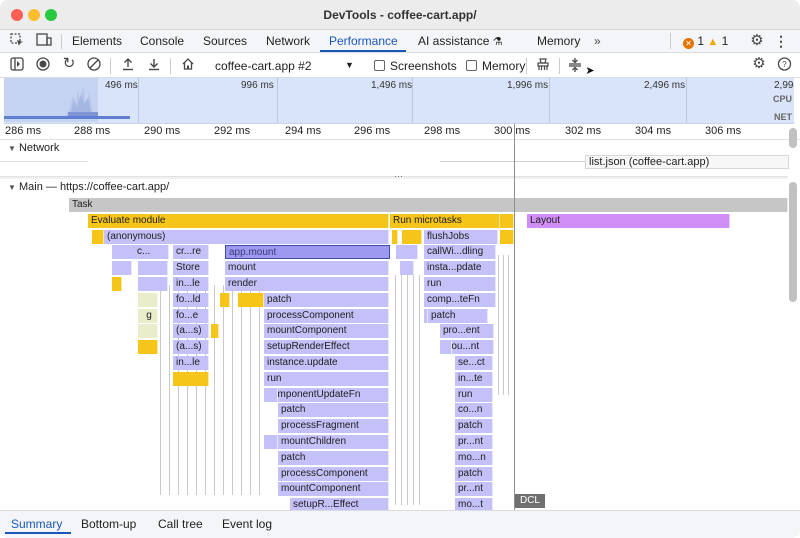 The width and height of the screenshot is (800, 538). I want to click on tab-network: Network, so click(288, 41).